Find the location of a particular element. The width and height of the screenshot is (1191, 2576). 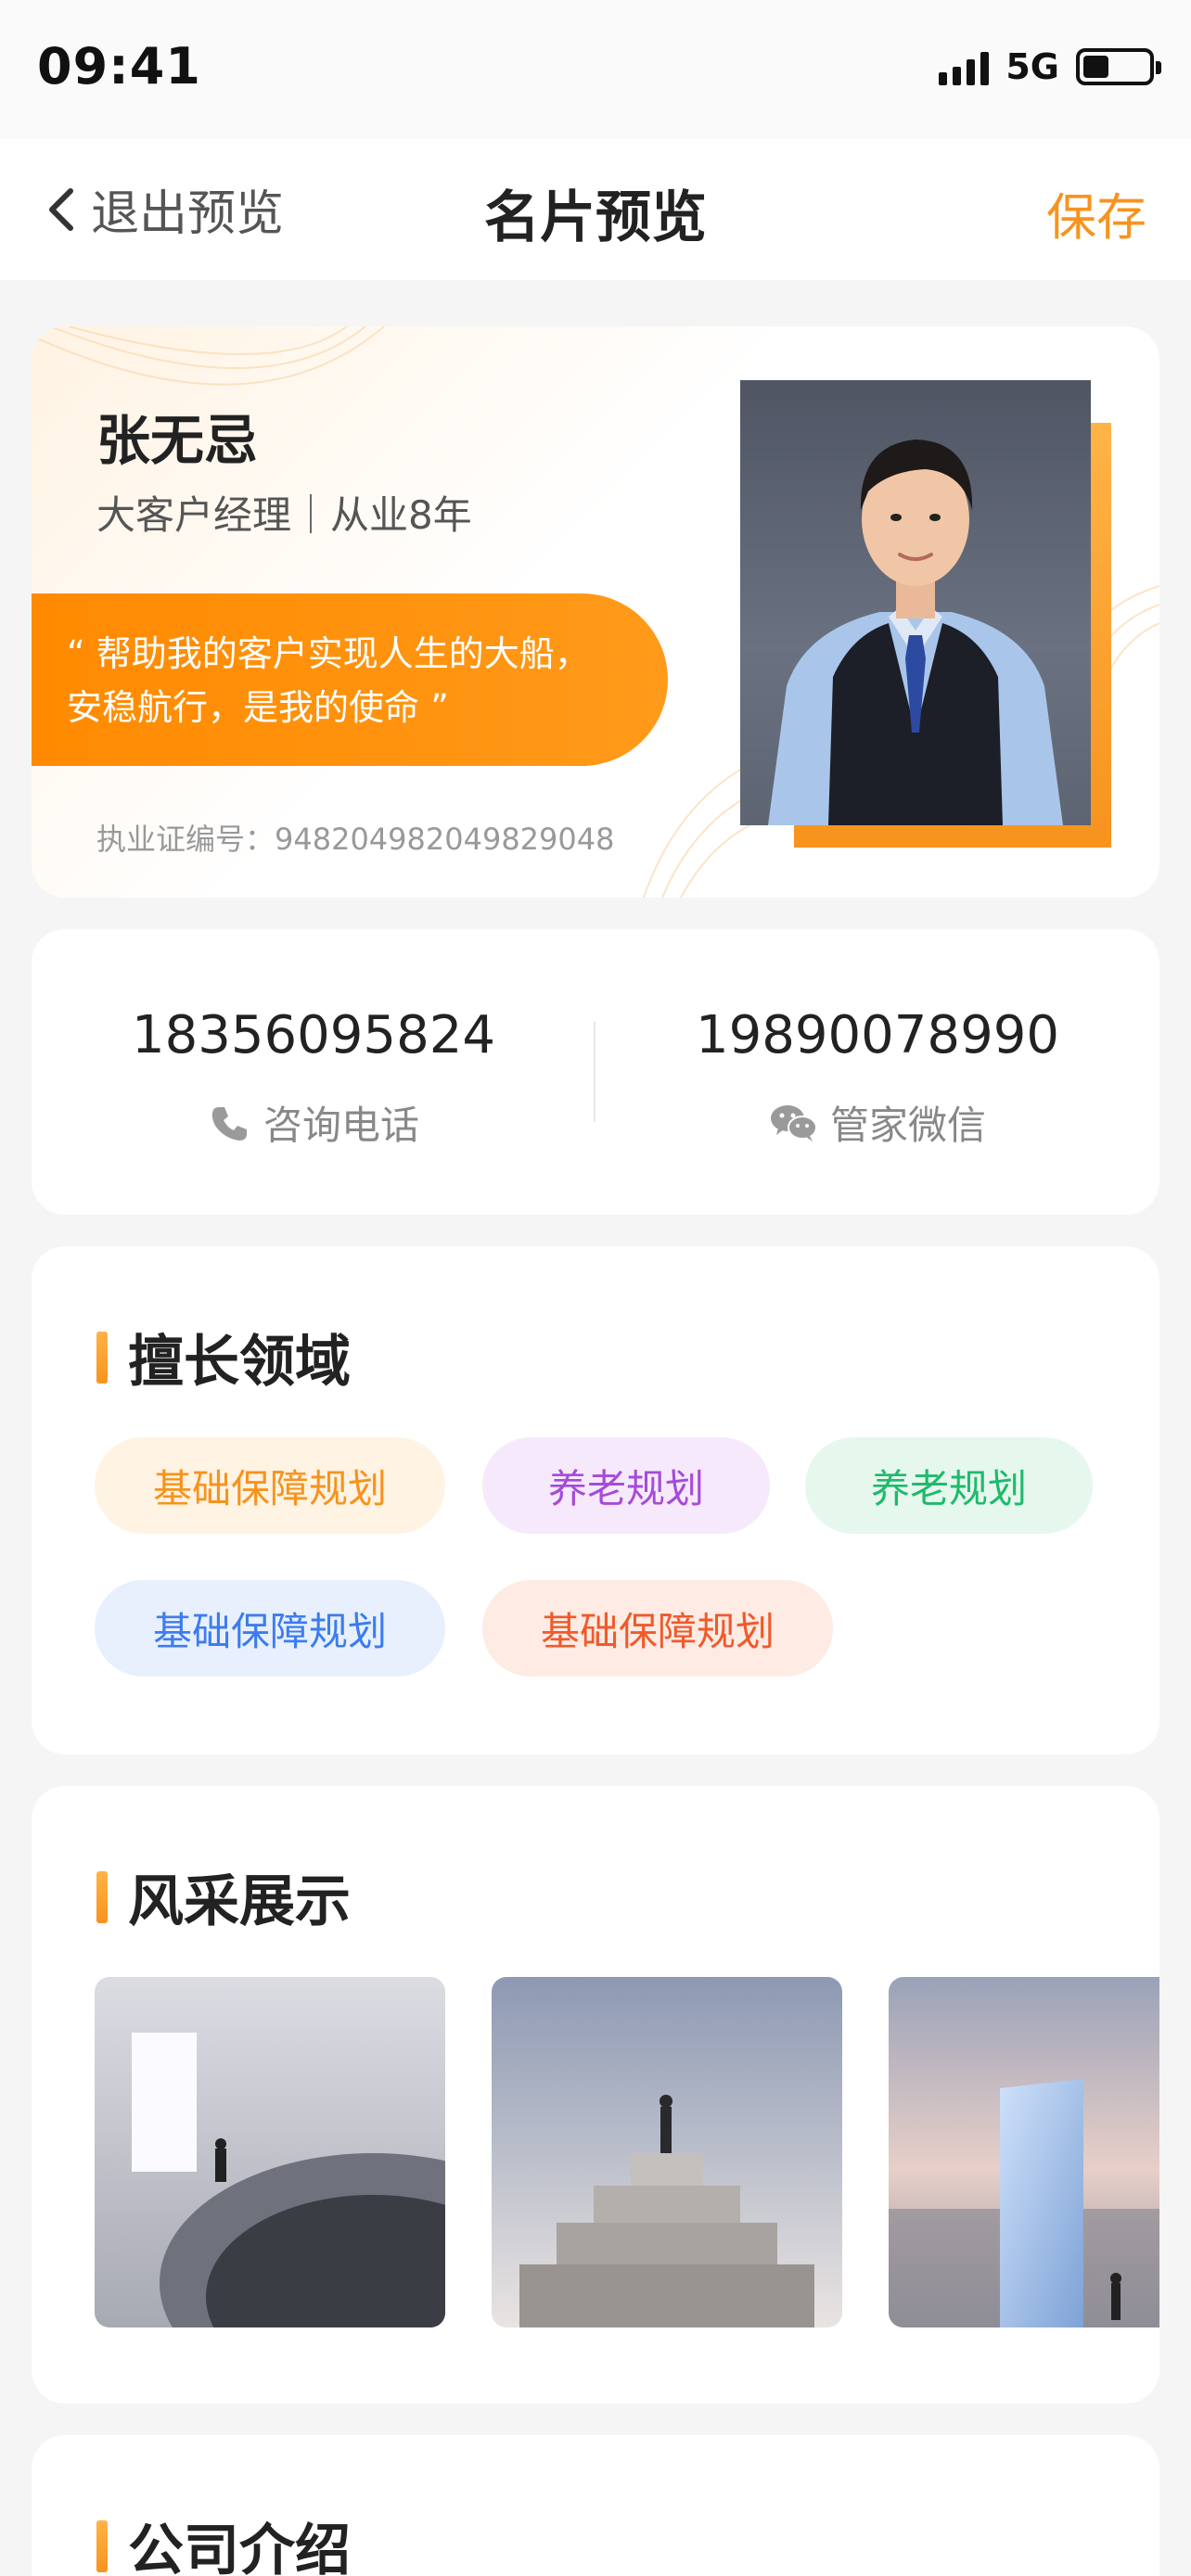

avatar-illustration is located at coordinates (916, 632).